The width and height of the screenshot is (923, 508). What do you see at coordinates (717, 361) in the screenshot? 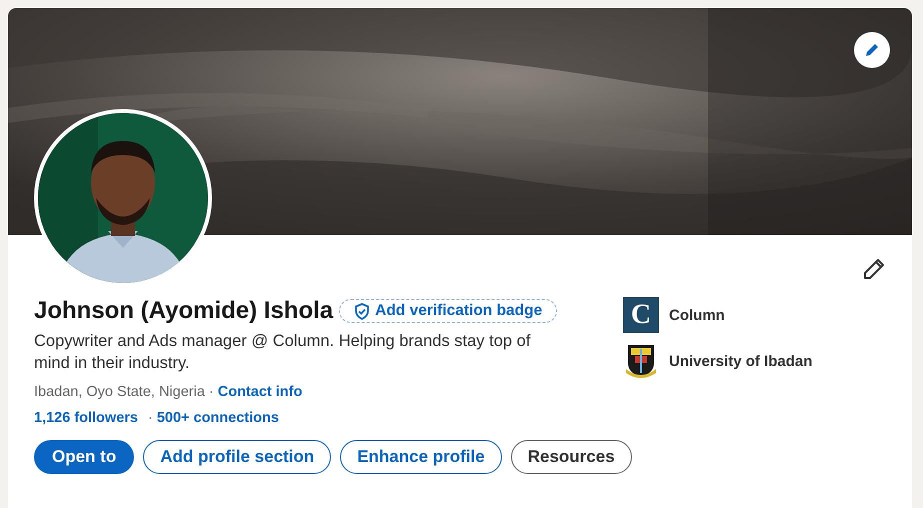
I see `organization-link: University of Ibadan` at bounding box center [717, 361].